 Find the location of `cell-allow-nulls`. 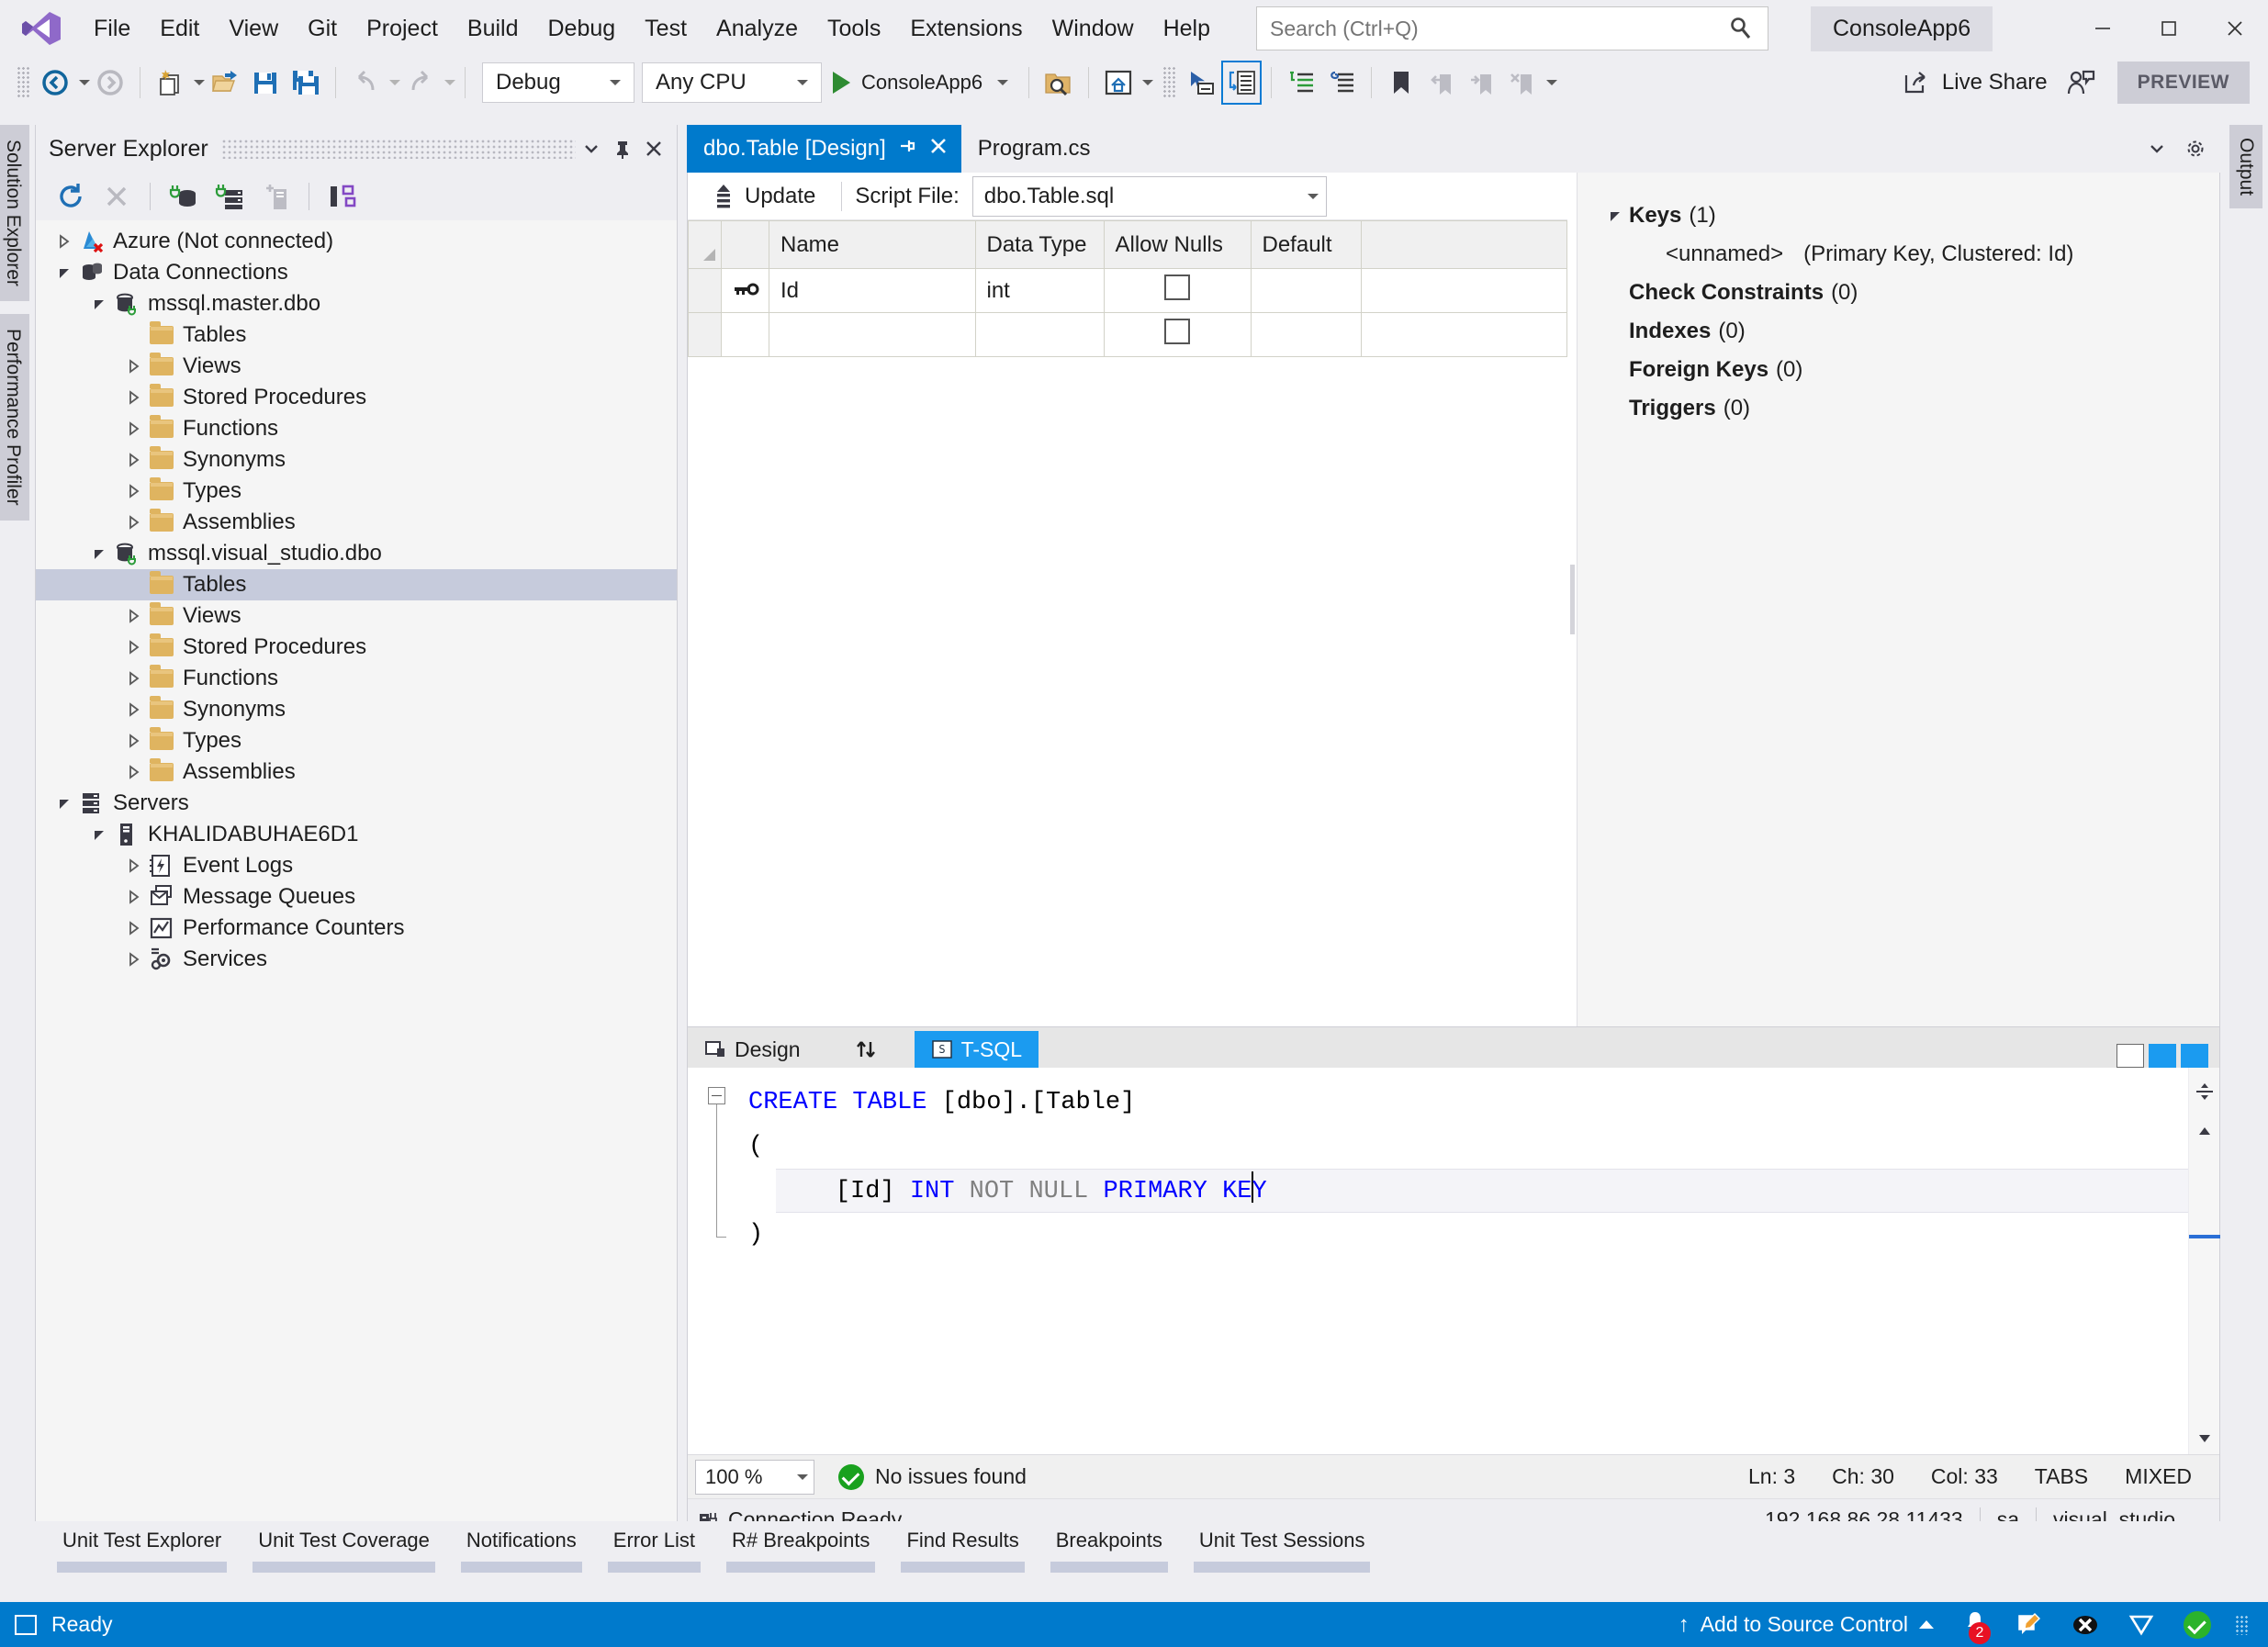

cell-allow-nulls is located at coordinates (1177, 334).